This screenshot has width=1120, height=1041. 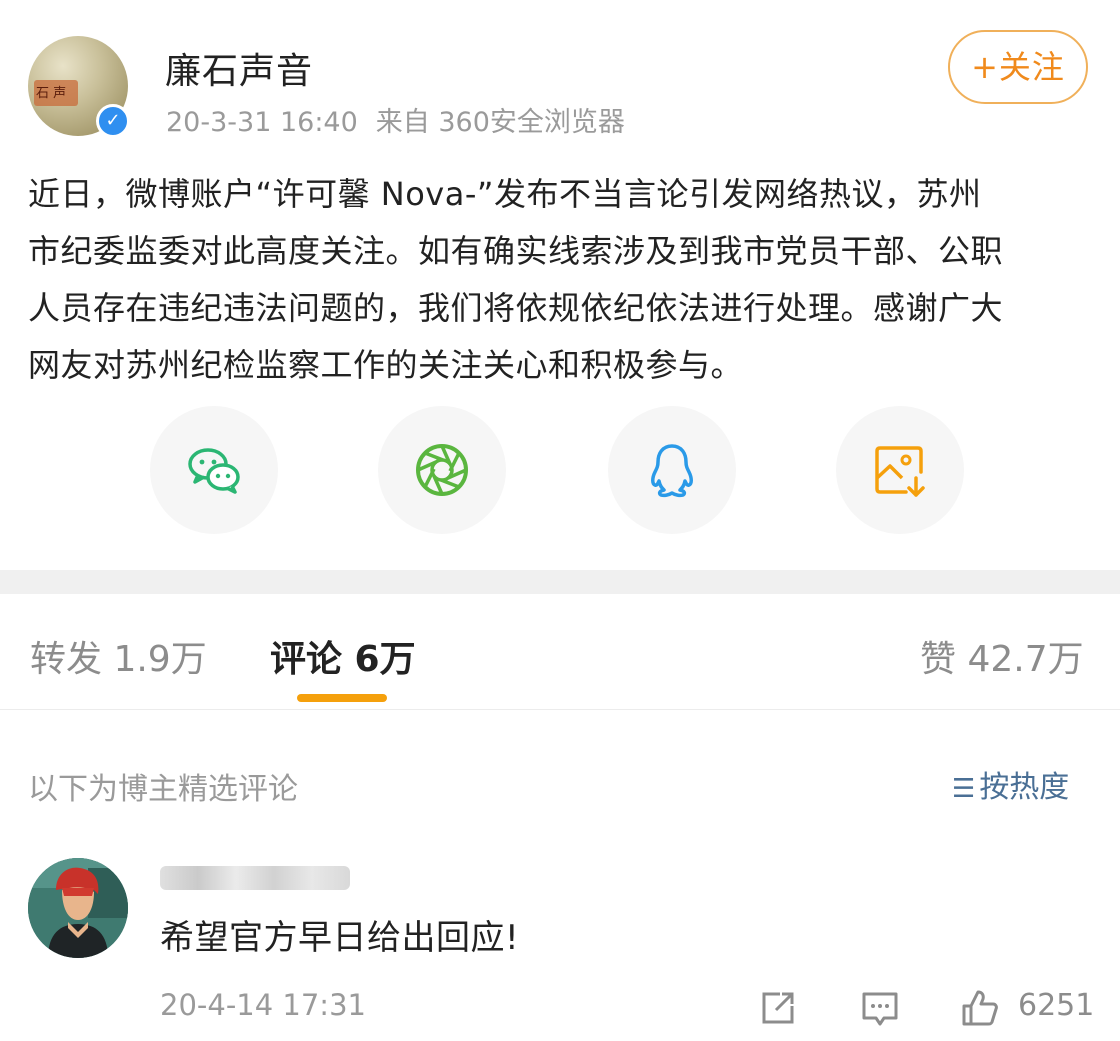 I want to click on share-qq-button, so click(x=672, y=470).